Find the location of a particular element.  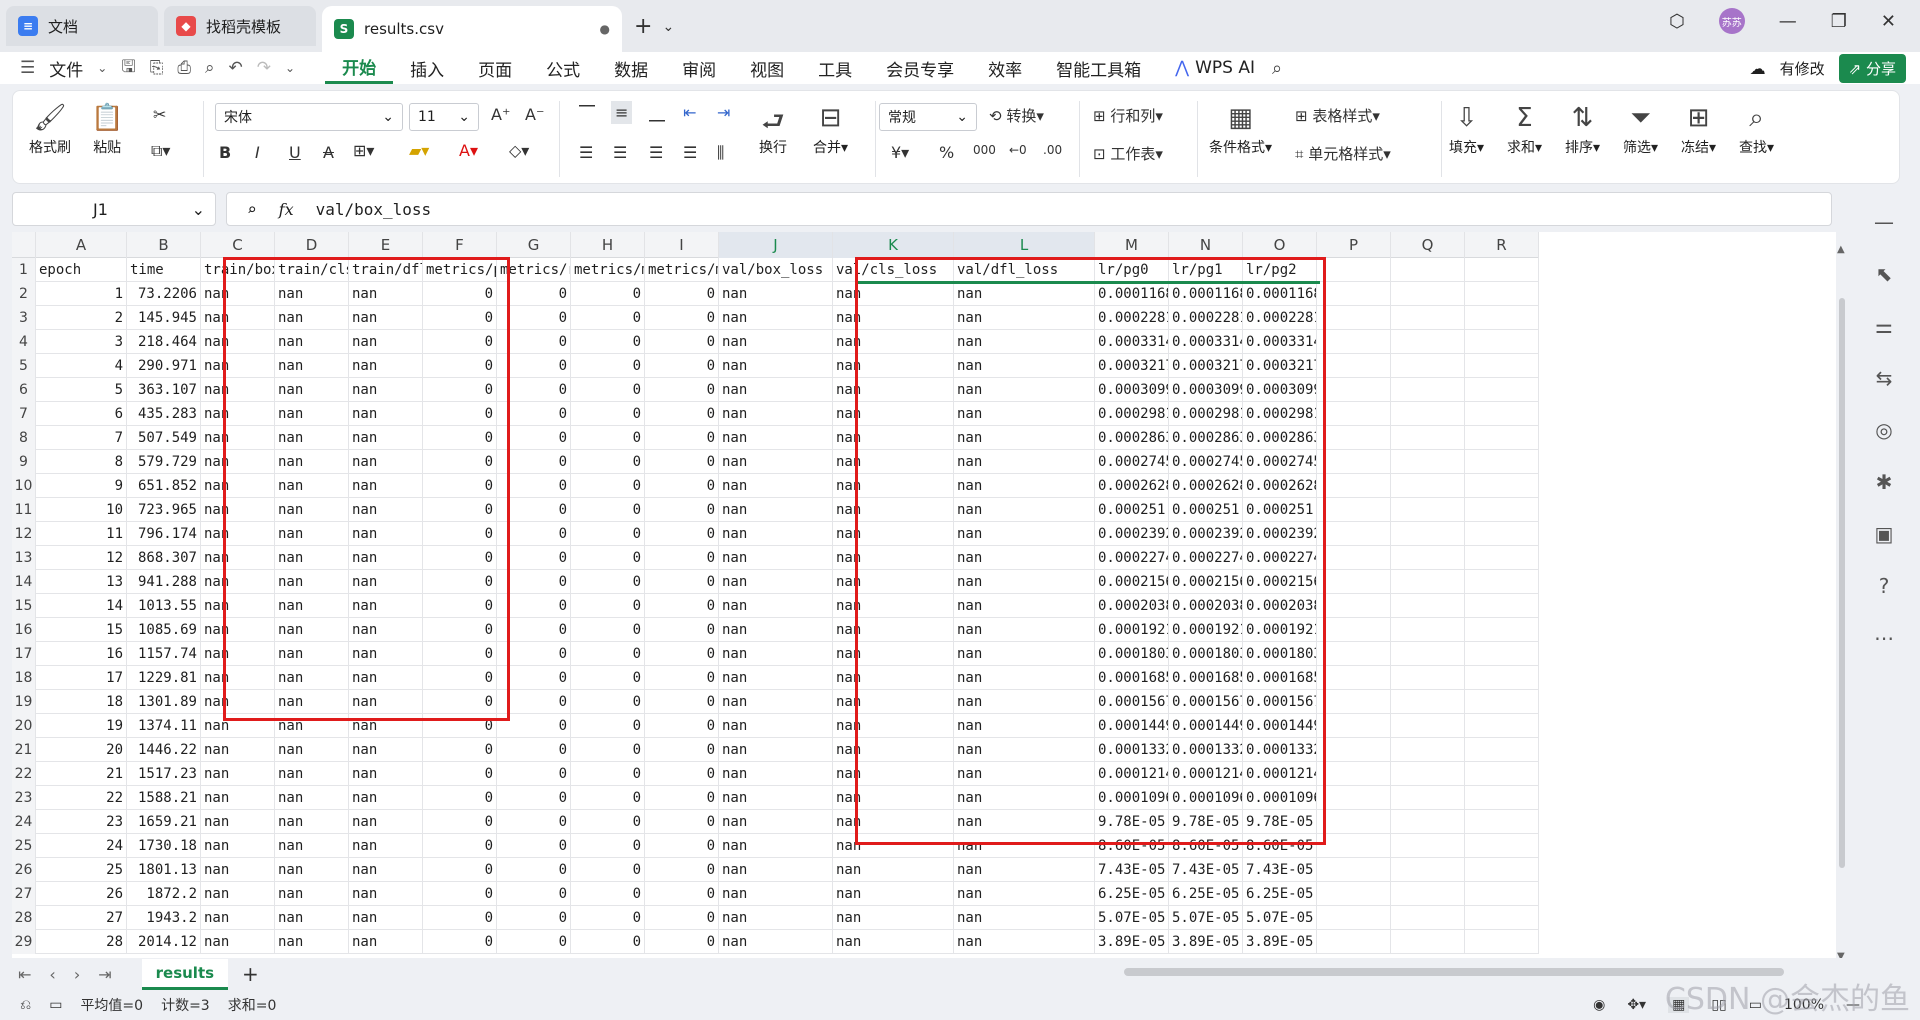

decrease-decimal-icon: .00 is located at coordinates (1052, 150).